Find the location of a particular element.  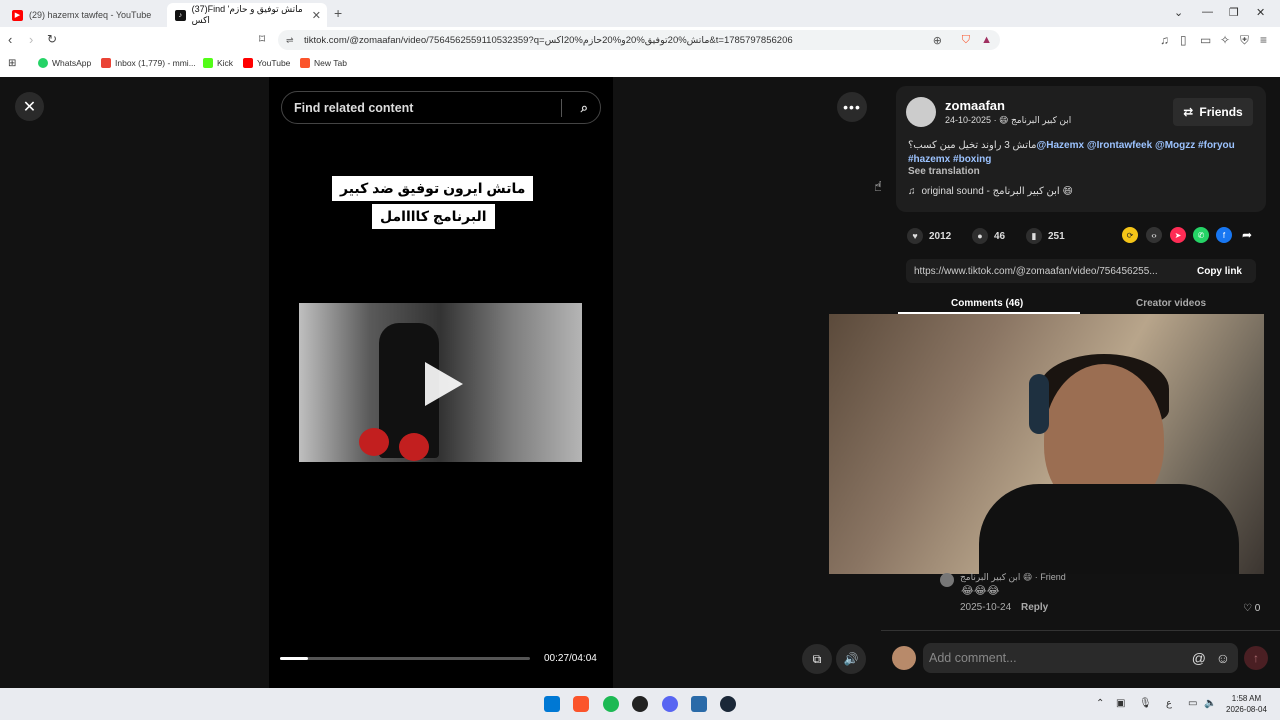

send-icon: ➤ is located at coordinates (1178, 235).